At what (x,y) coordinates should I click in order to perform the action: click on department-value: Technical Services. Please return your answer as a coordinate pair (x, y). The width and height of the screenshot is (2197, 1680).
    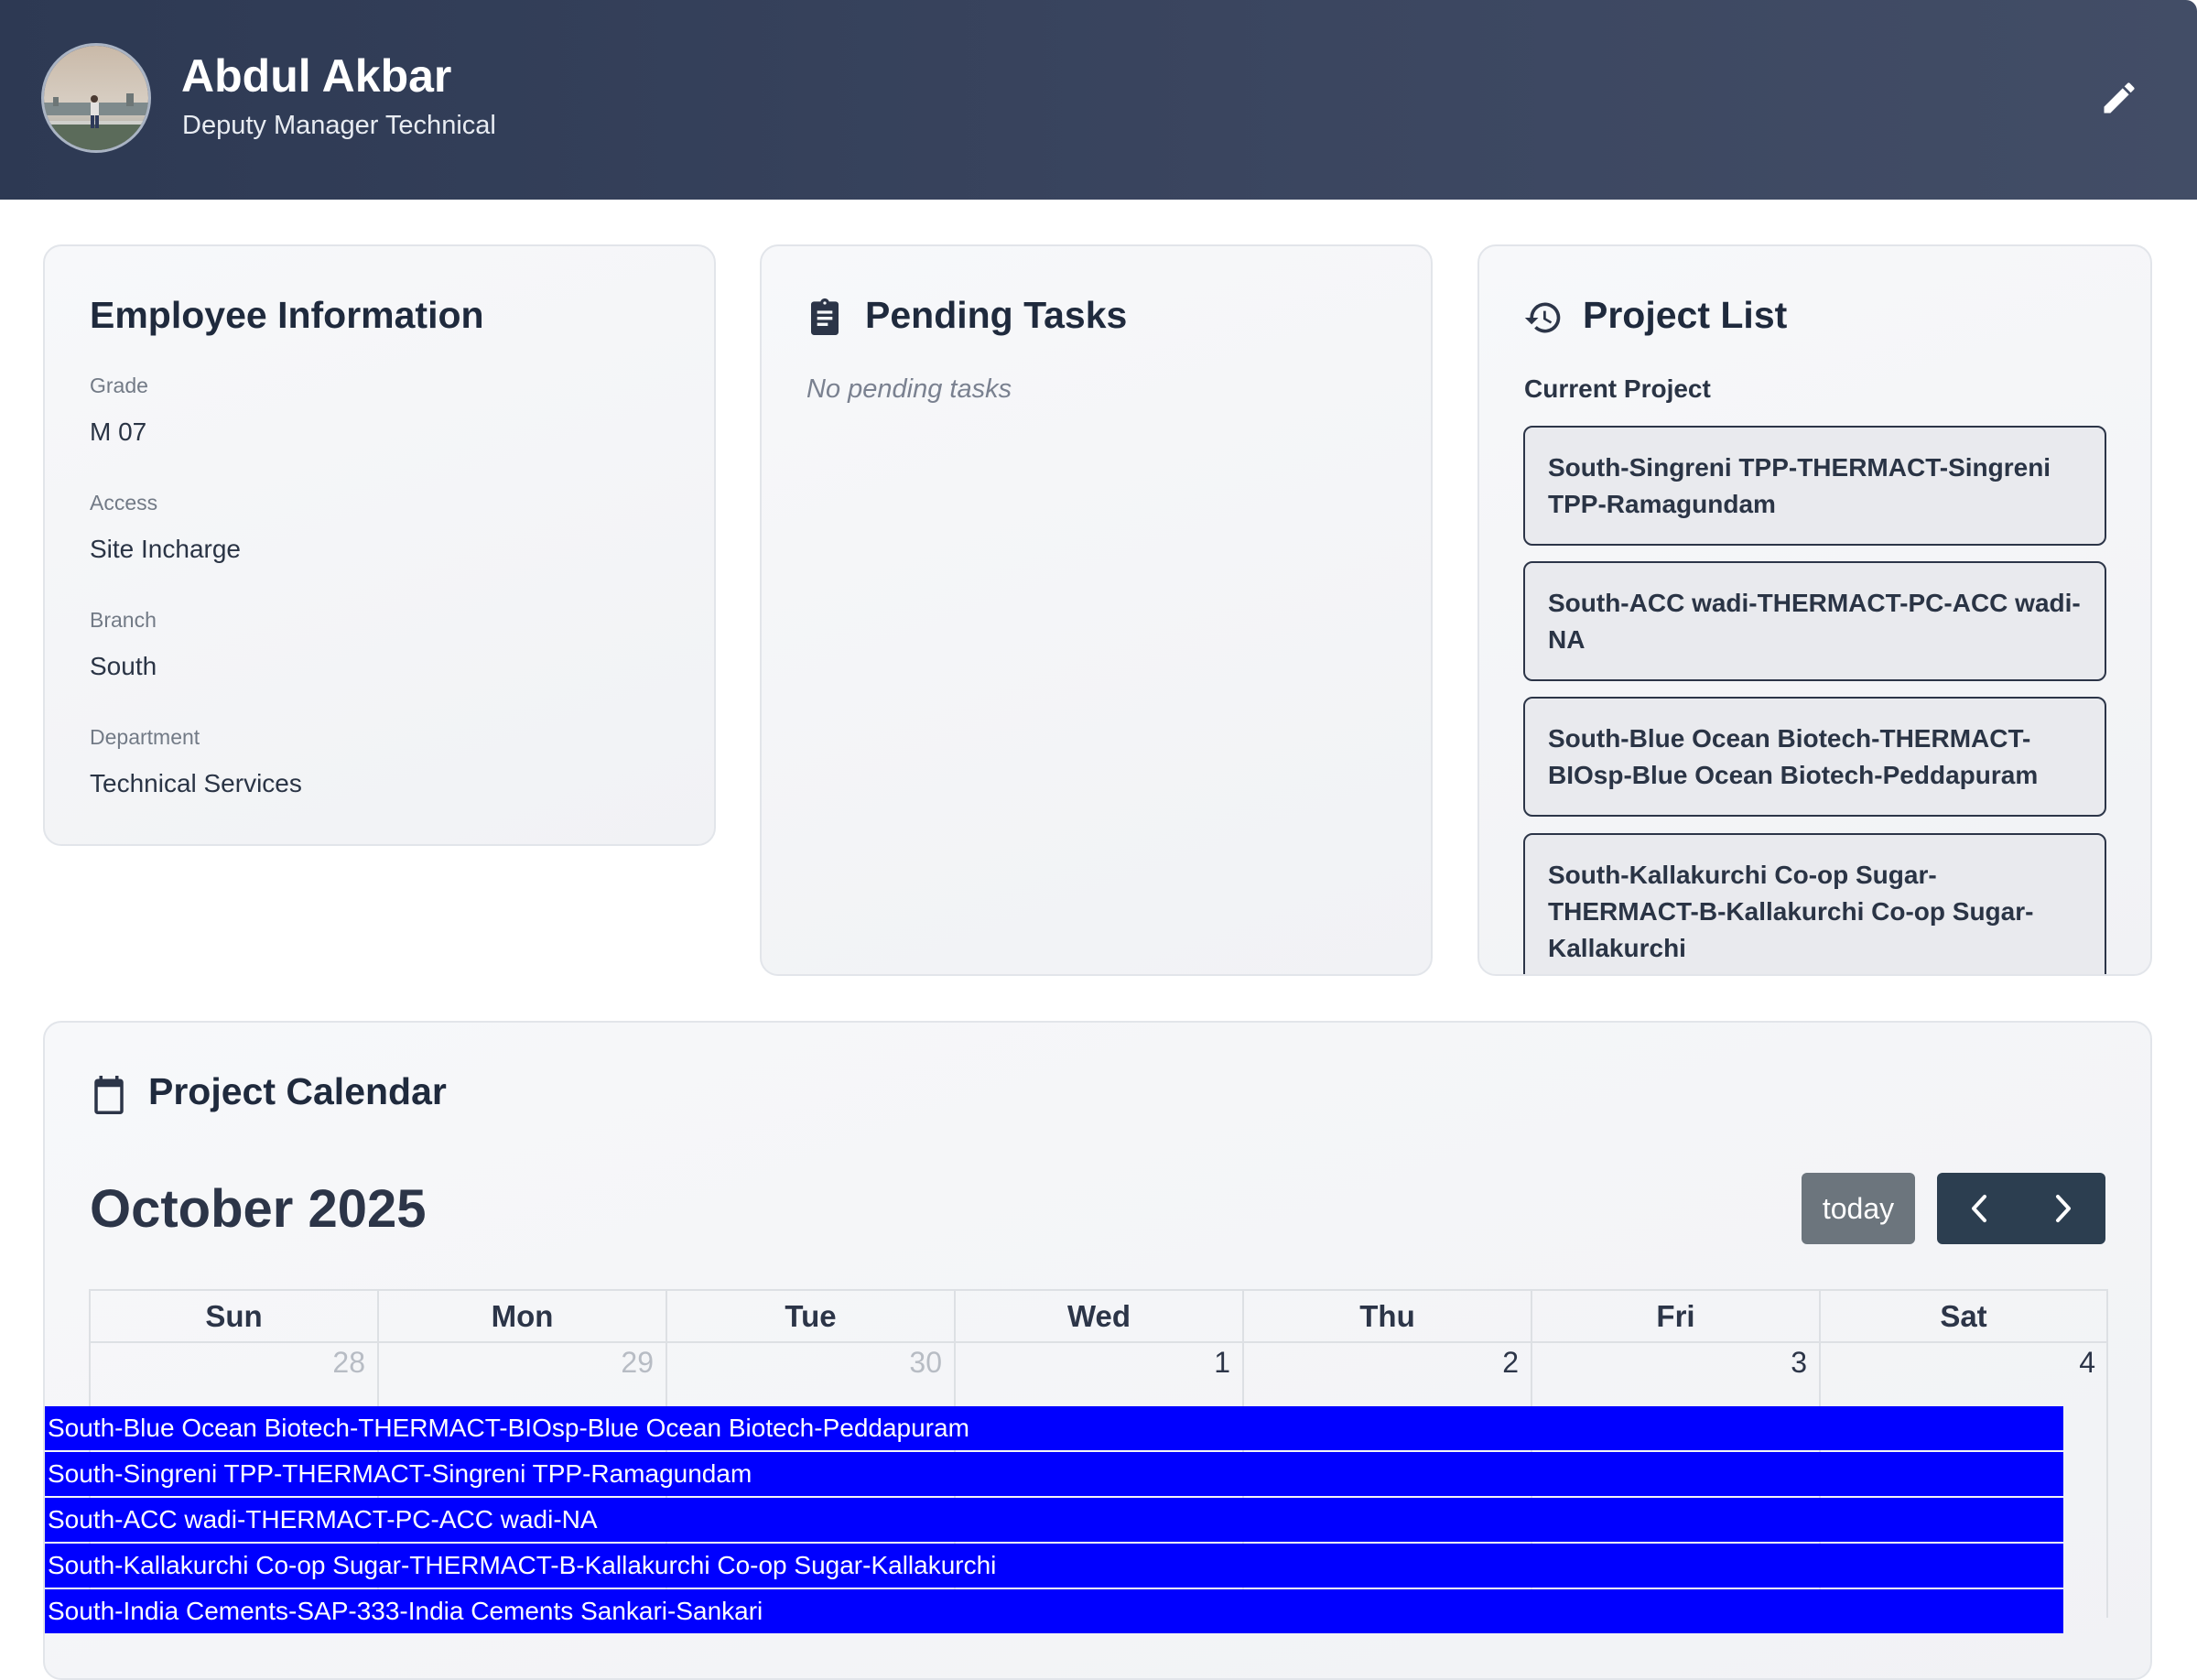
    Looking at the image, I should click on (196, 783).